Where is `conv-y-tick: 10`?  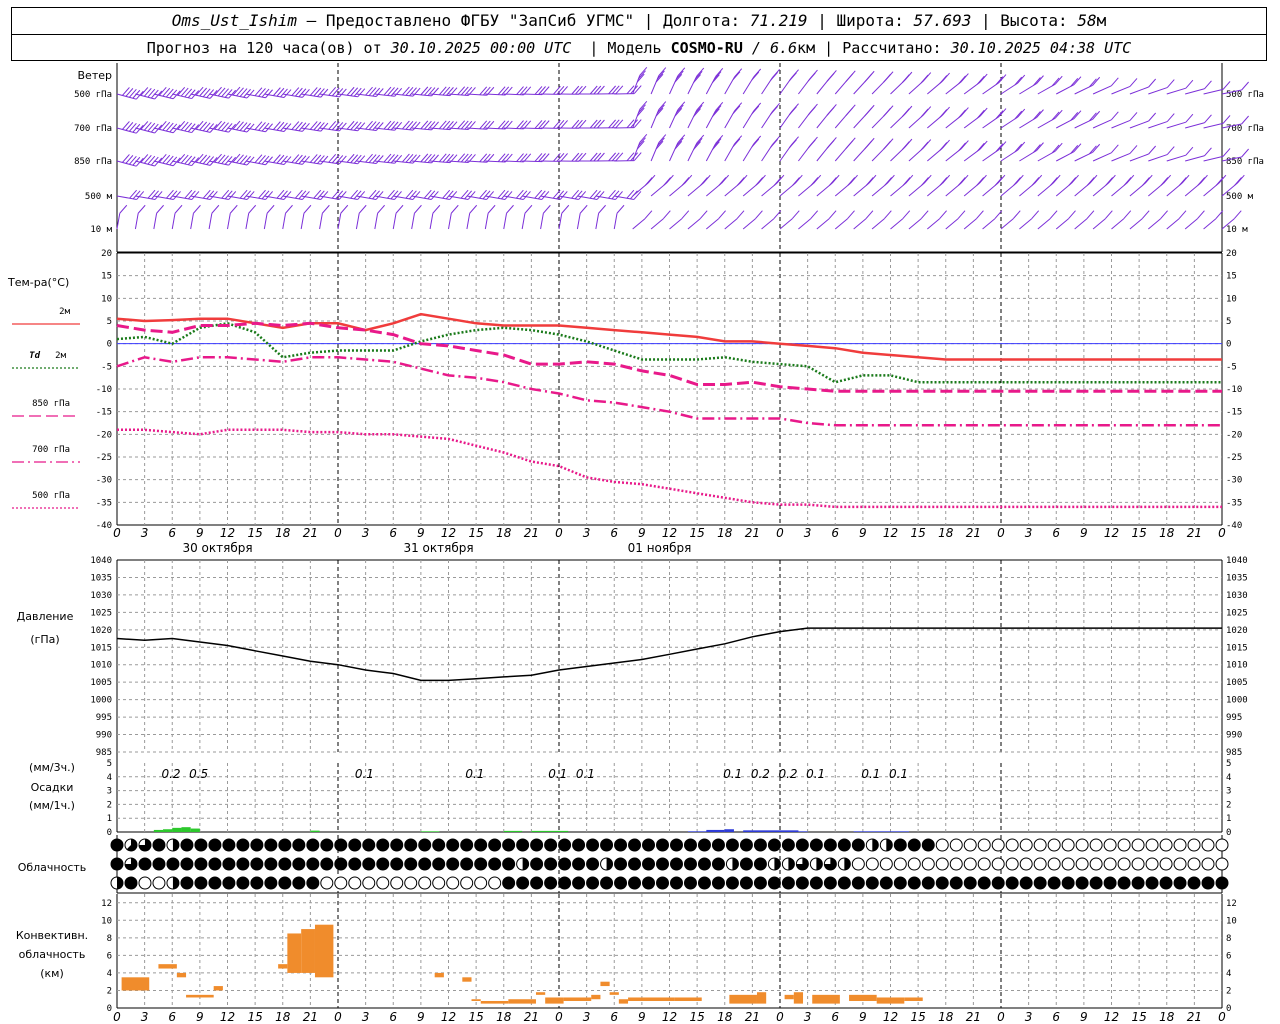
conv-y-tick: 10 is located at coordinates (106, 921).